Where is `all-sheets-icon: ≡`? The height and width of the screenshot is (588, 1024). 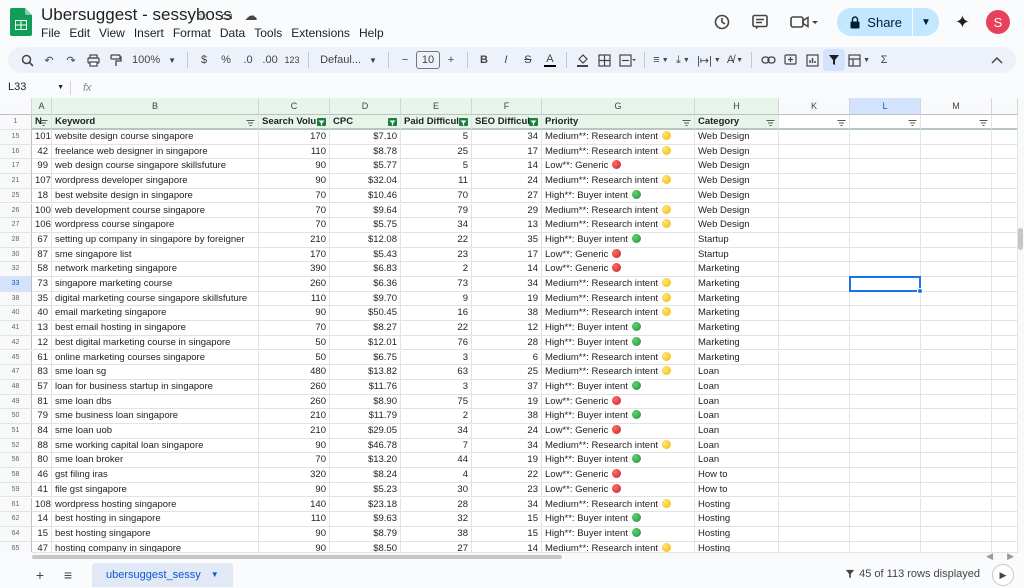 all-sheets-icon: ≡ is located at coordinates (68, 575).